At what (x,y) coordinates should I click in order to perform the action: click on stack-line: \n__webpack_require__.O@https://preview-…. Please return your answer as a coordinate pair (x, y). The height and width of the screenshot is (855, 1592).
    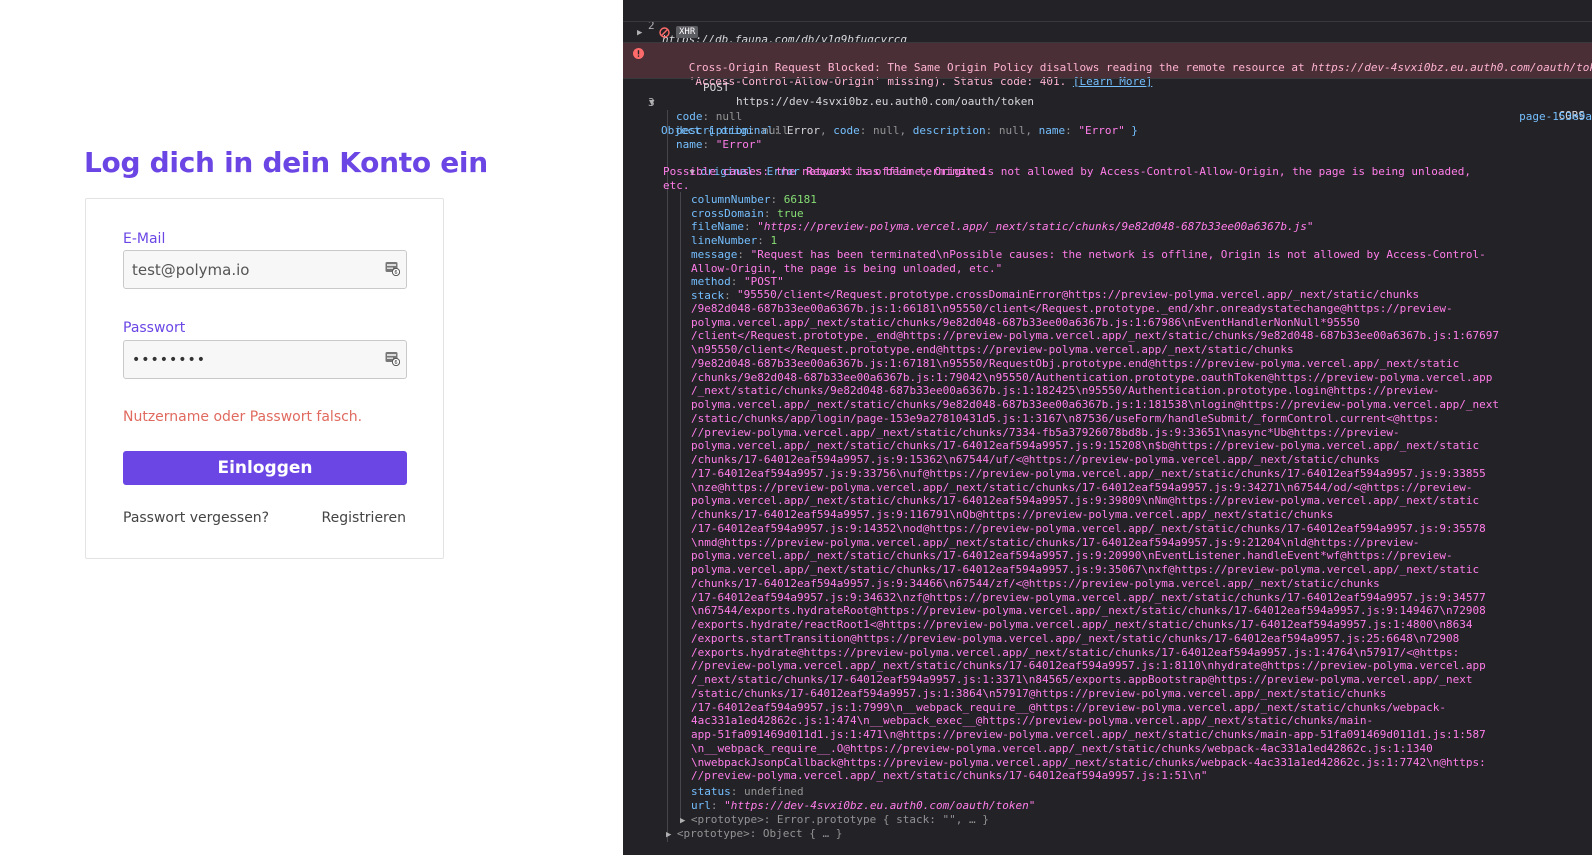
    Looking at the image, I should click on (1062, 748).